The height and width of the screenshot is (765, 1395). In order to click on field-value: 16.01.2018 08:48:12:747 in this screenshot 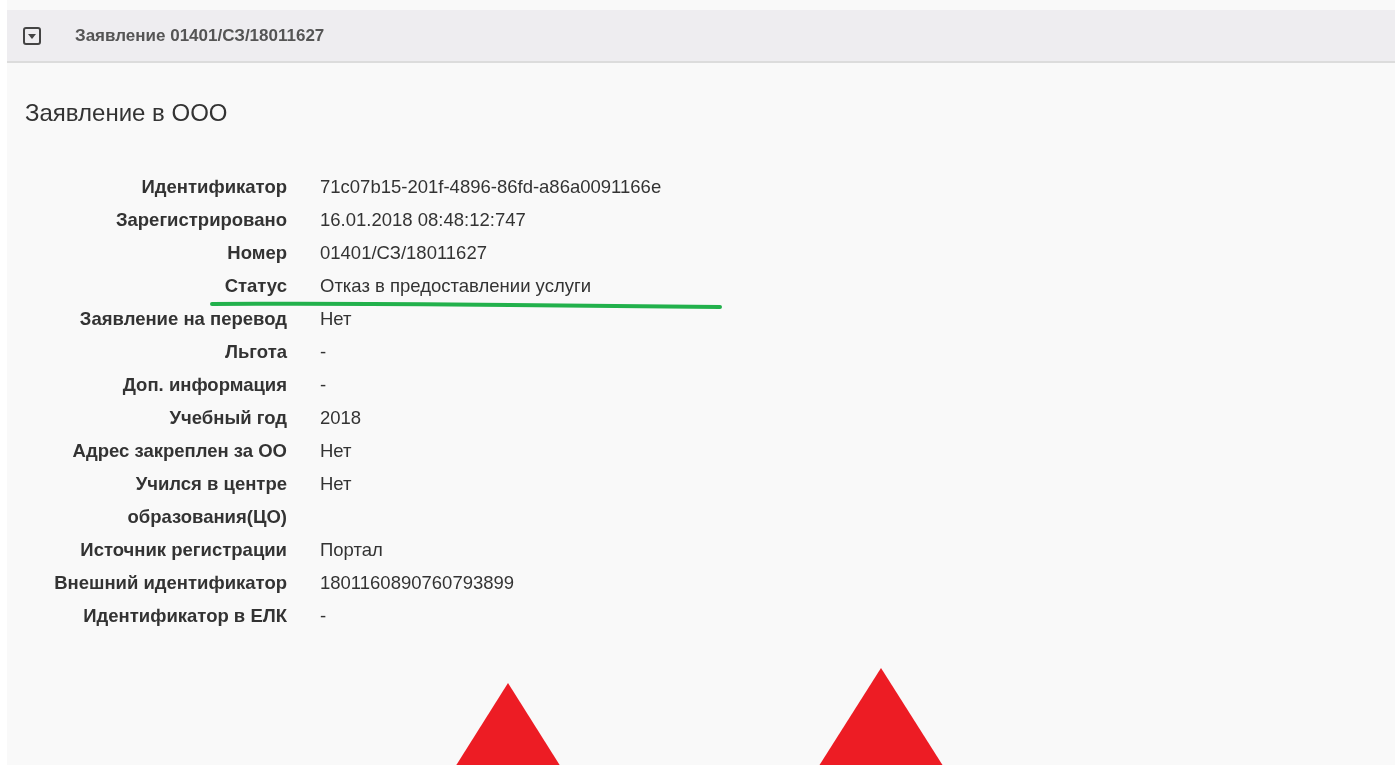, I will do `click(423, 219)`.